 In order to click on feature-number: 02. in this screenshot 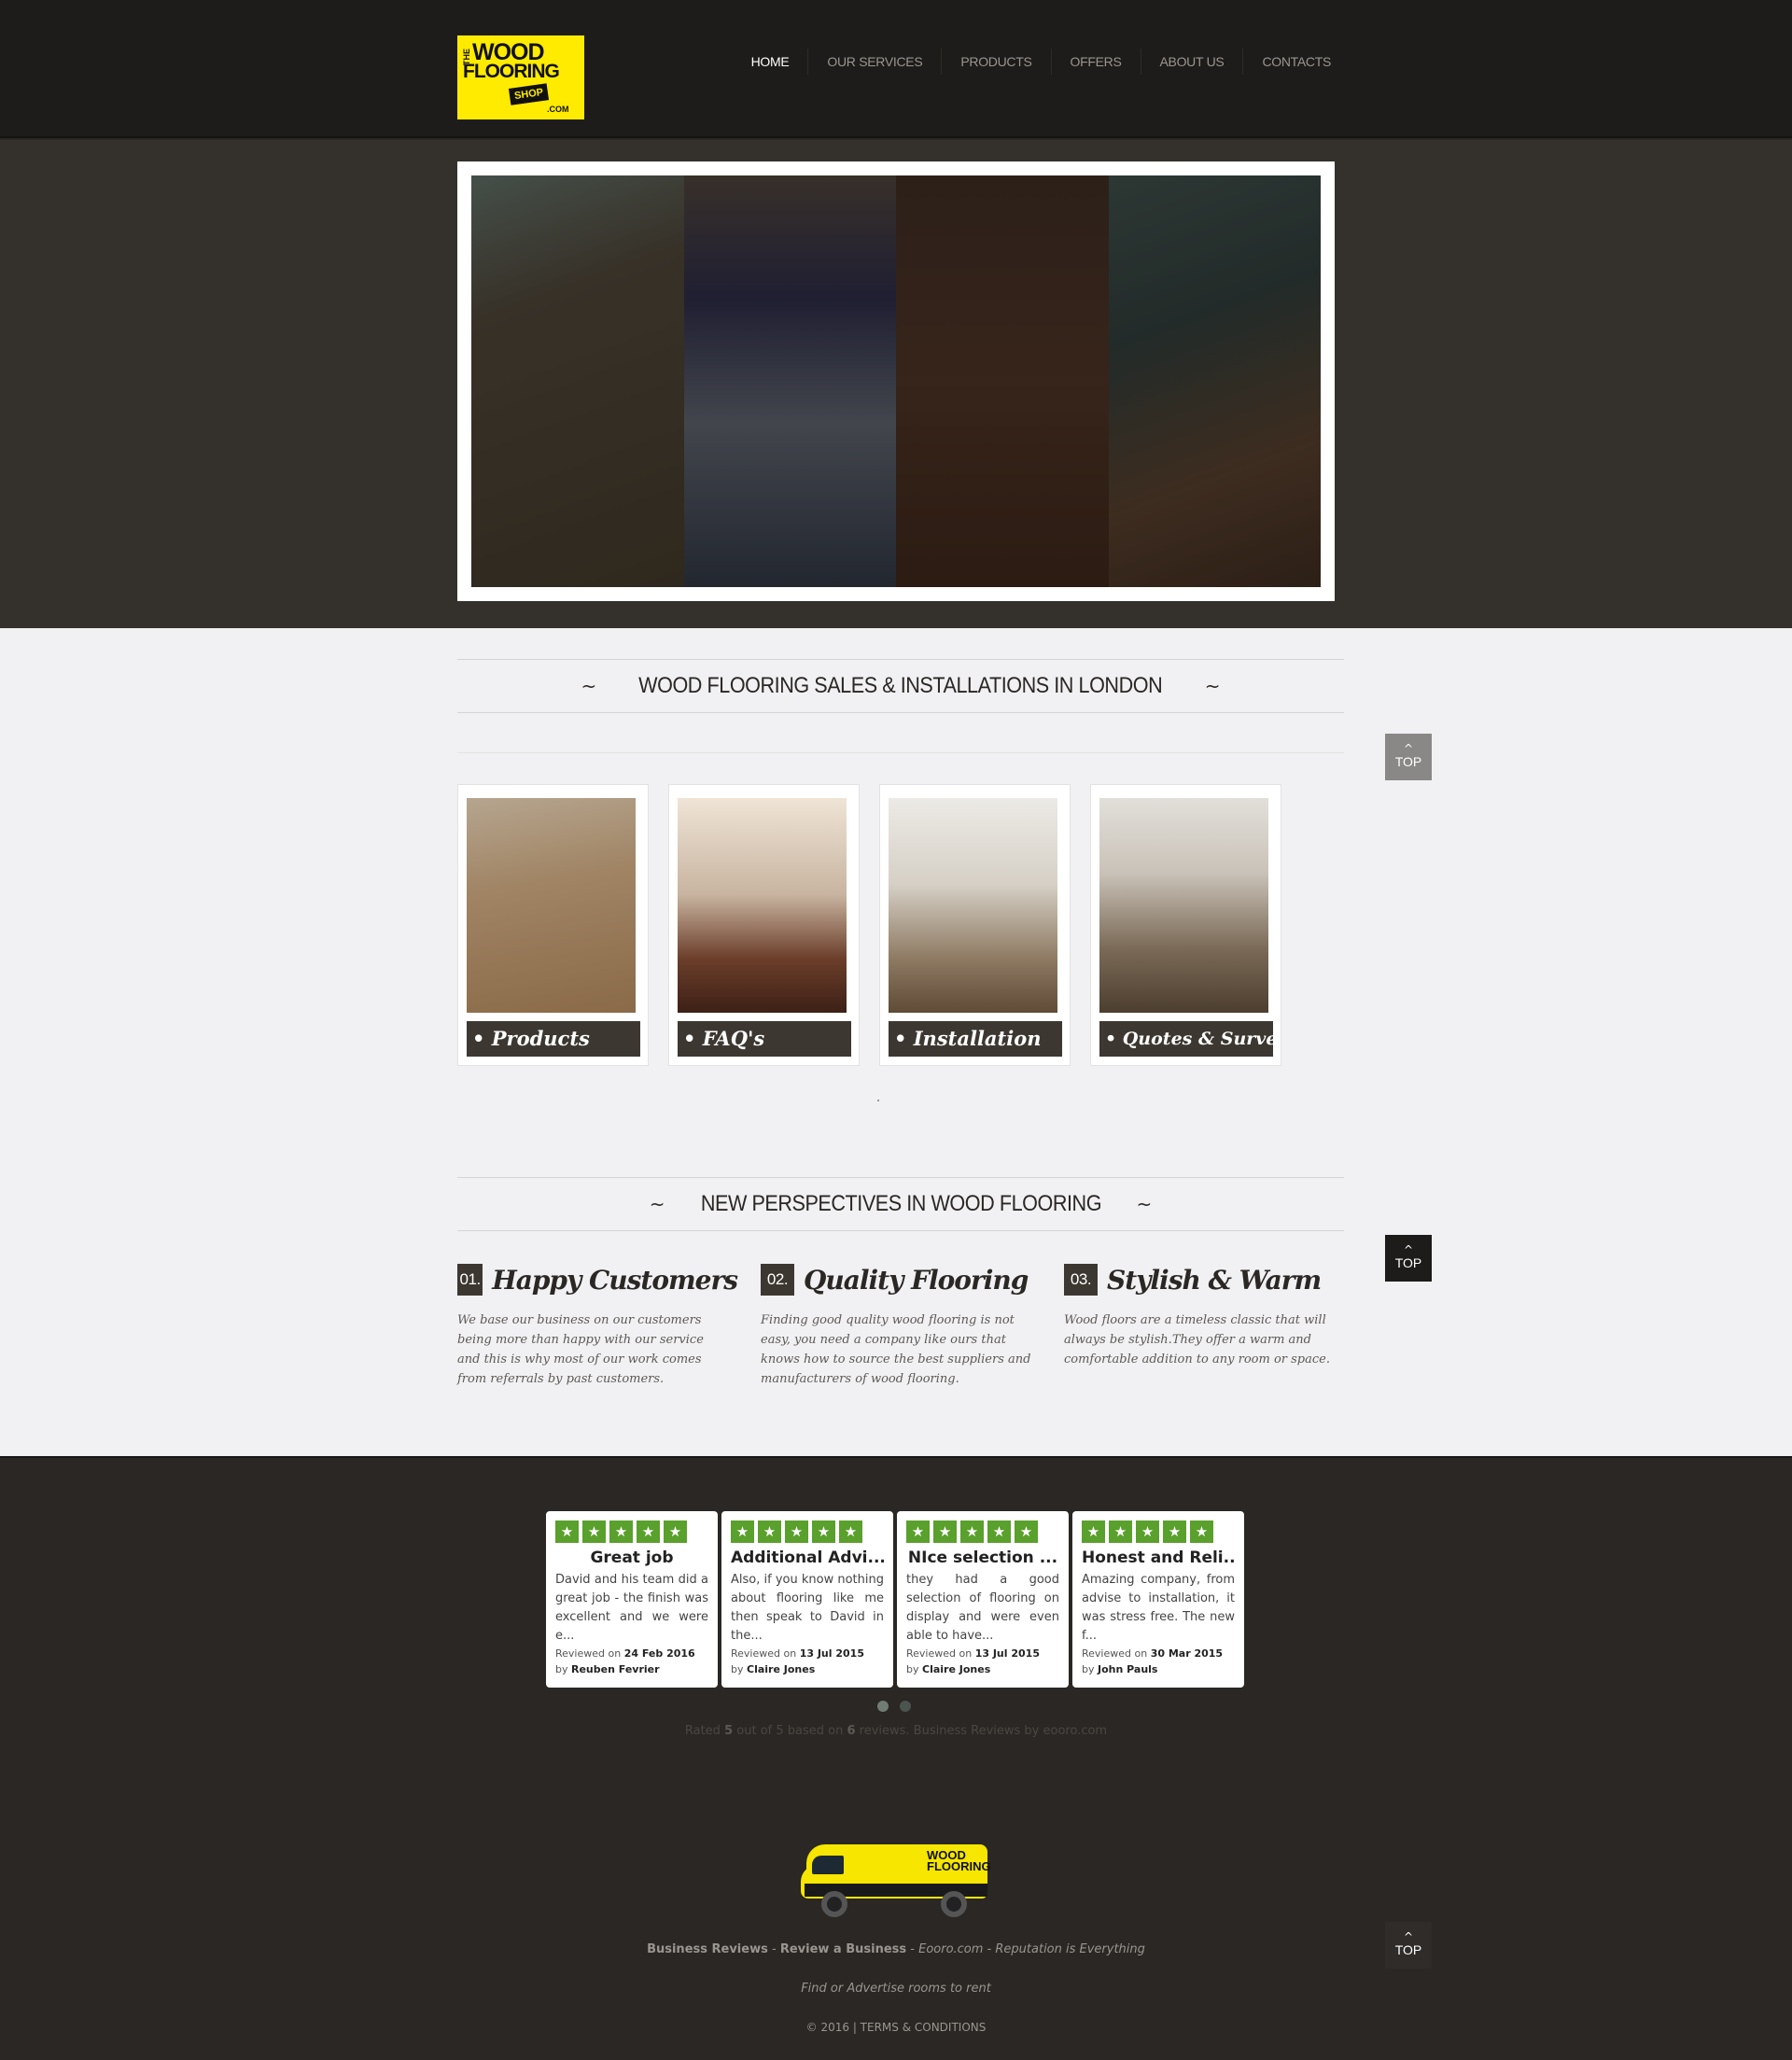, I will do `click(777, 1280)`.